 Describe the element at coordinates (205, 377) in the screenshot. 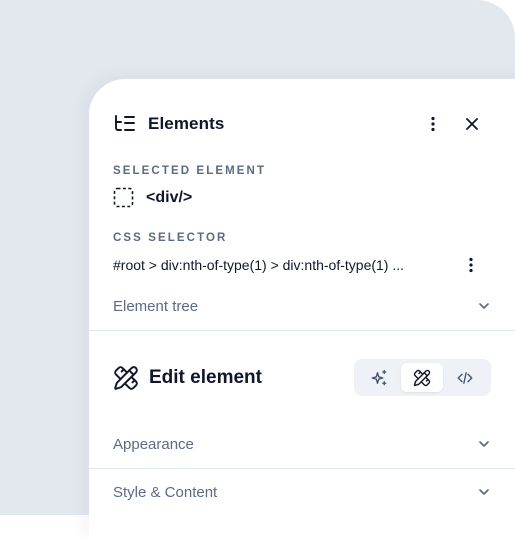

I see `edit-element-title: Edit element` at that location.